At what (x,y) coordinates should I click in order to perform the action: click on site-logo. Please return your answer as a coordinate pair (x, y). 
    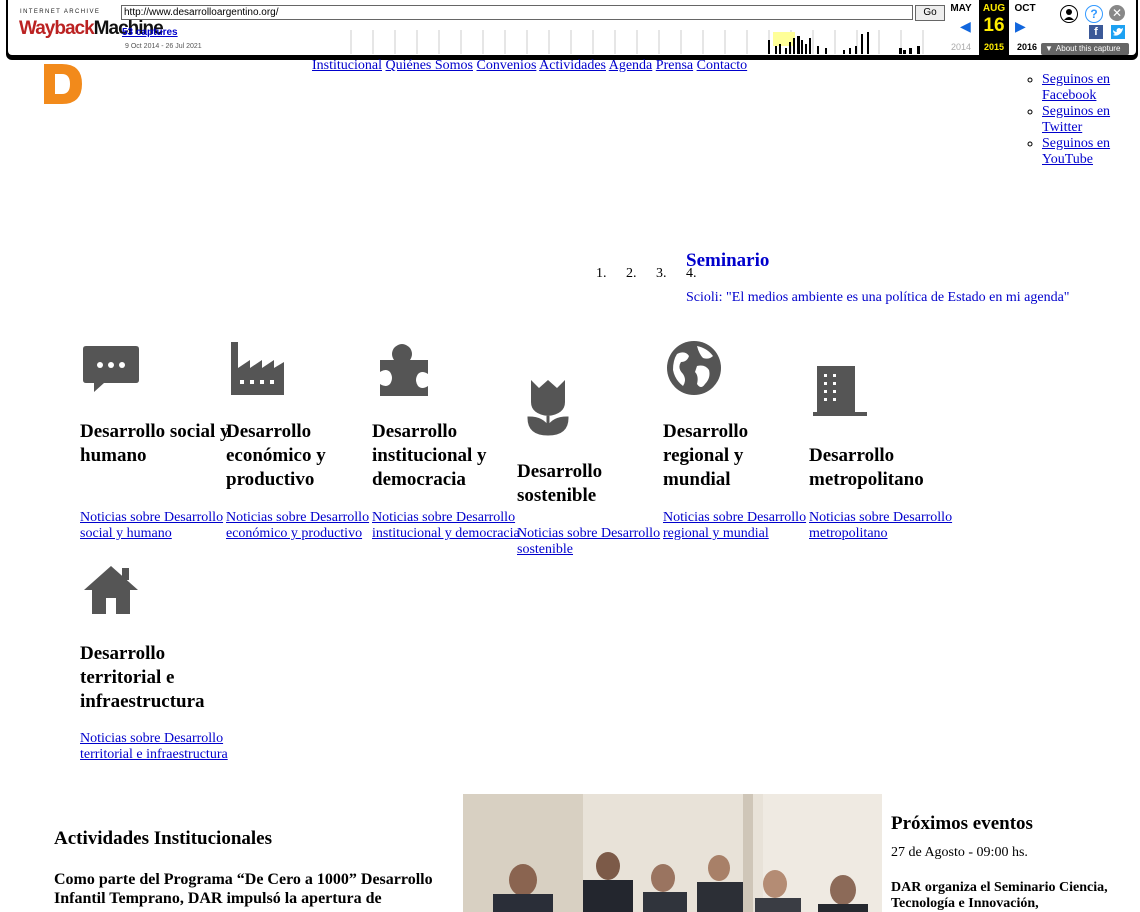
    Looking at the image, I should click on (64, 84).